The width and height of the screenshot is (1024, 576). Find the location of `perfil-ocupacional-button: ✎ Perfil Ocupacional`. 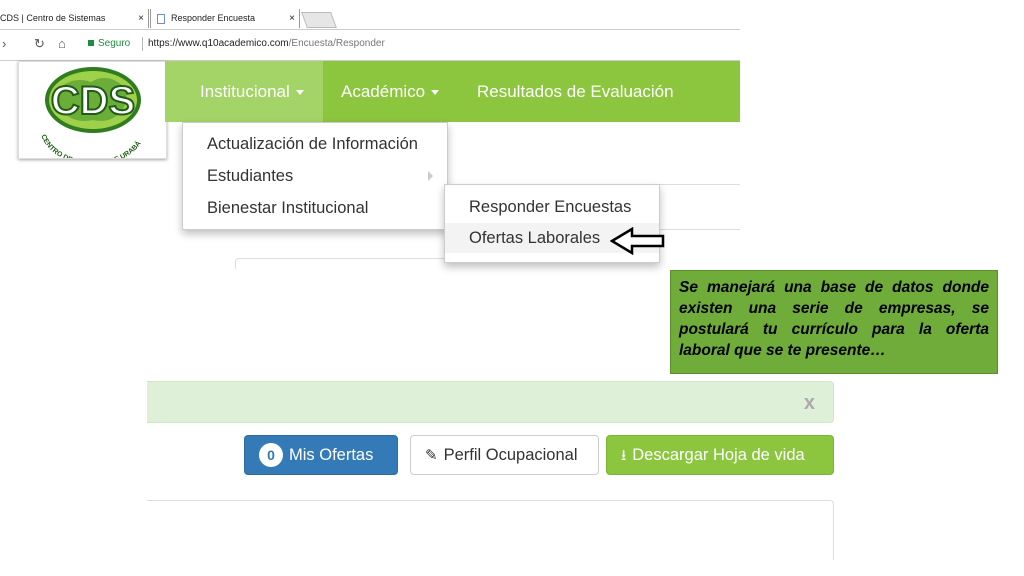

perfil-ocupacional-button: ✎ Perfil Ocupacional is located at coordinates (504, 455).